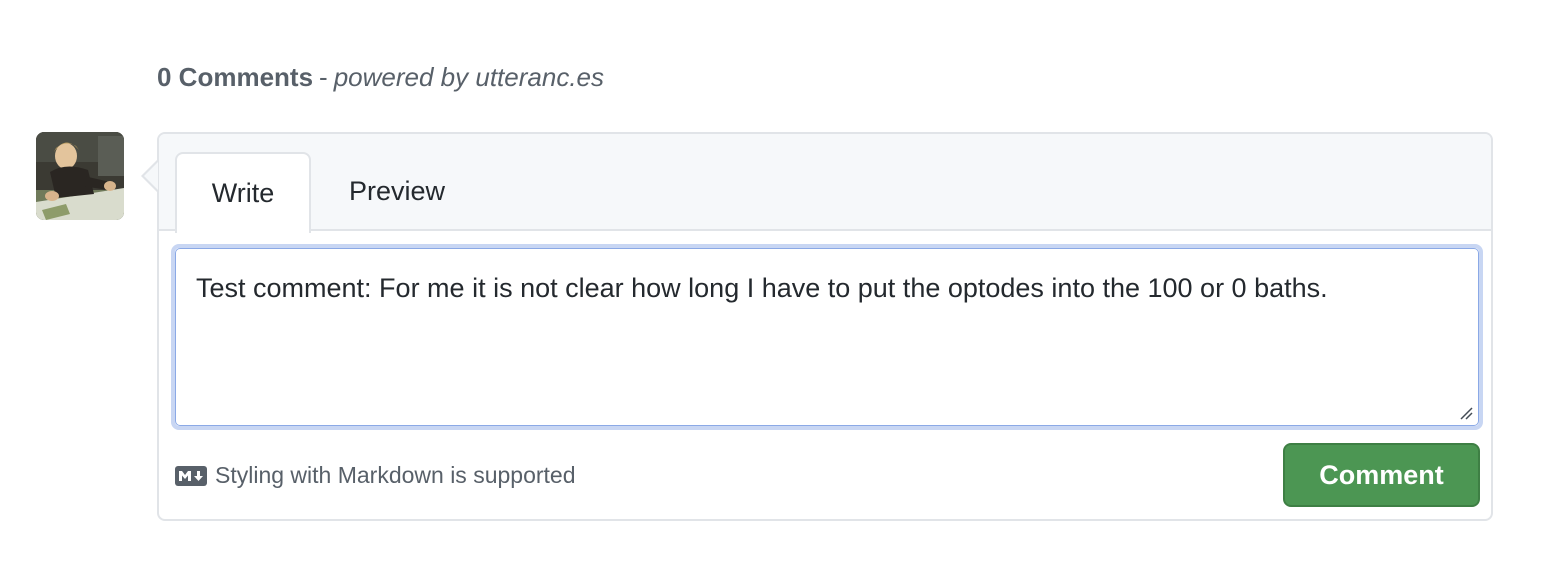  I want to click on resize-grip-icon, so click(1466, 413).